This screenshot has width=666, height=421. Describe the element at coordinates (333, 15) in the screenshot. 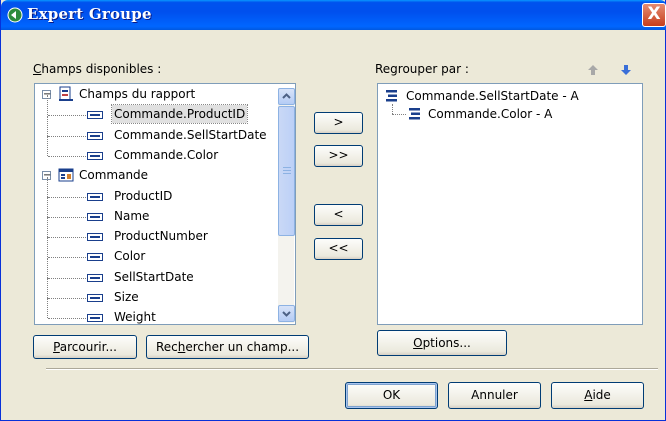

I see `title-bar: Expert Groupe X` at that location.